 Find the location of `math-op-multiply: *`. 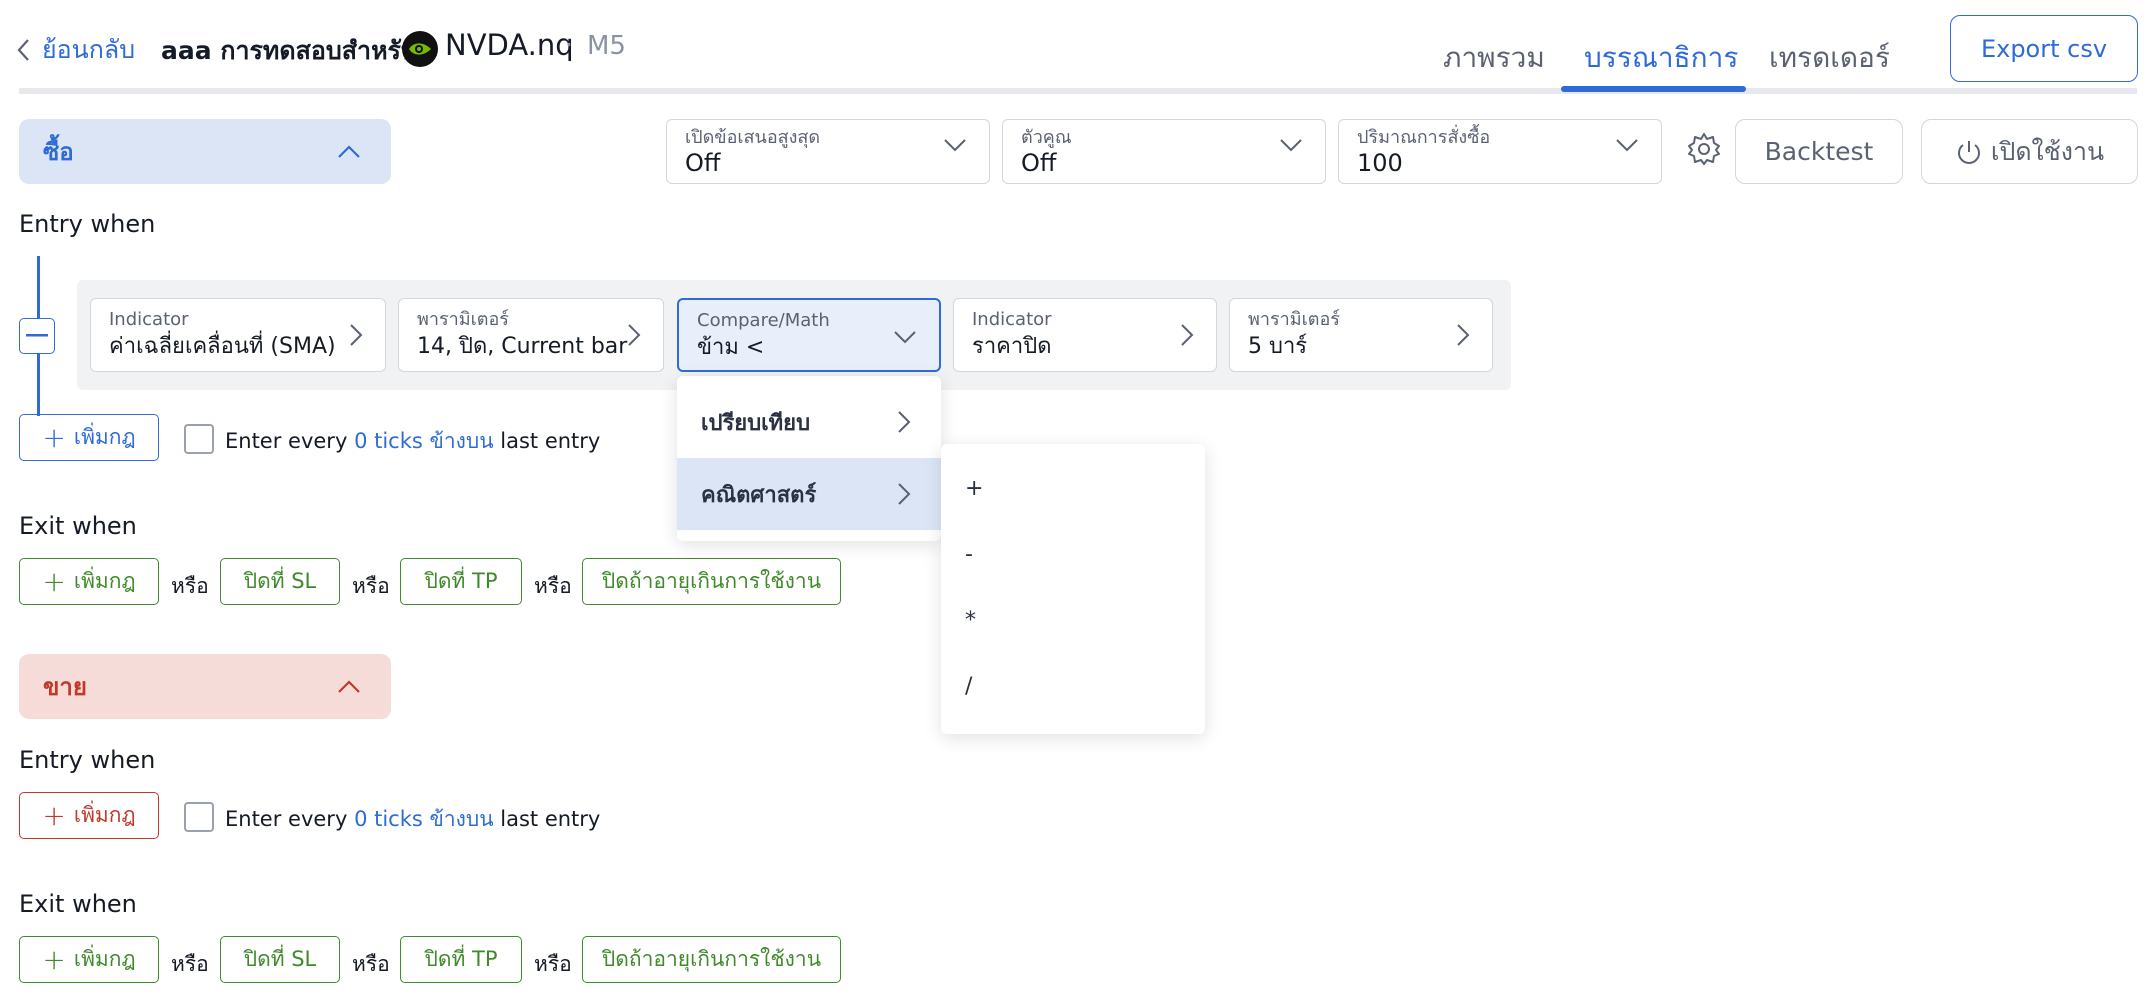

math-op-multiply: * is located at coordinates (970, 620).